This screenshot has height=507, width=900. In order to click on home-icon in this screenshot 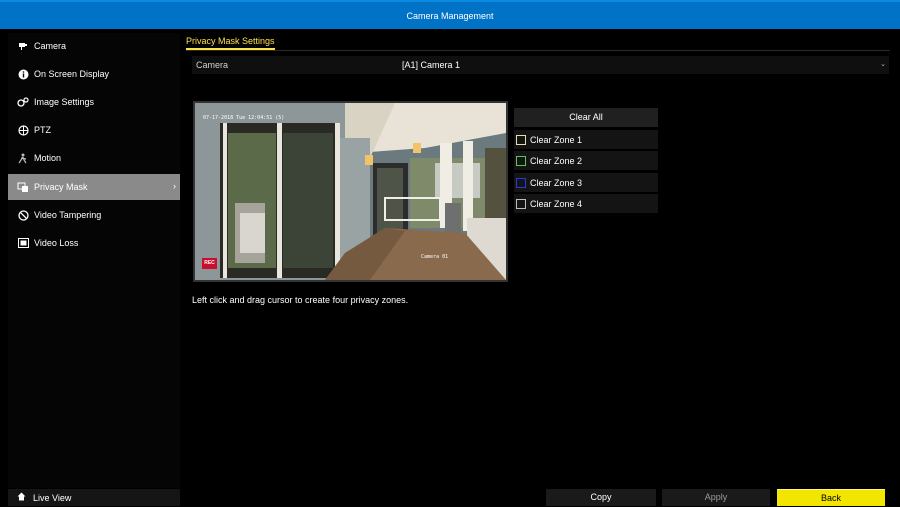, I will do `click(21, 497)`.